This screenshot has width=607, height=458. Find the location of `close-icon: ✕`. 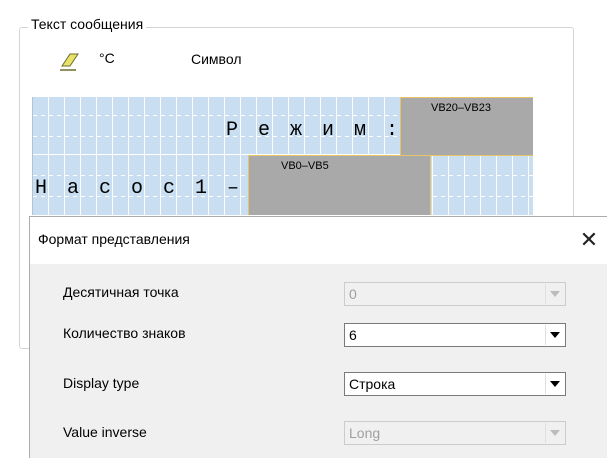

close-icon: ✕ is located at coordinates (589, 240).